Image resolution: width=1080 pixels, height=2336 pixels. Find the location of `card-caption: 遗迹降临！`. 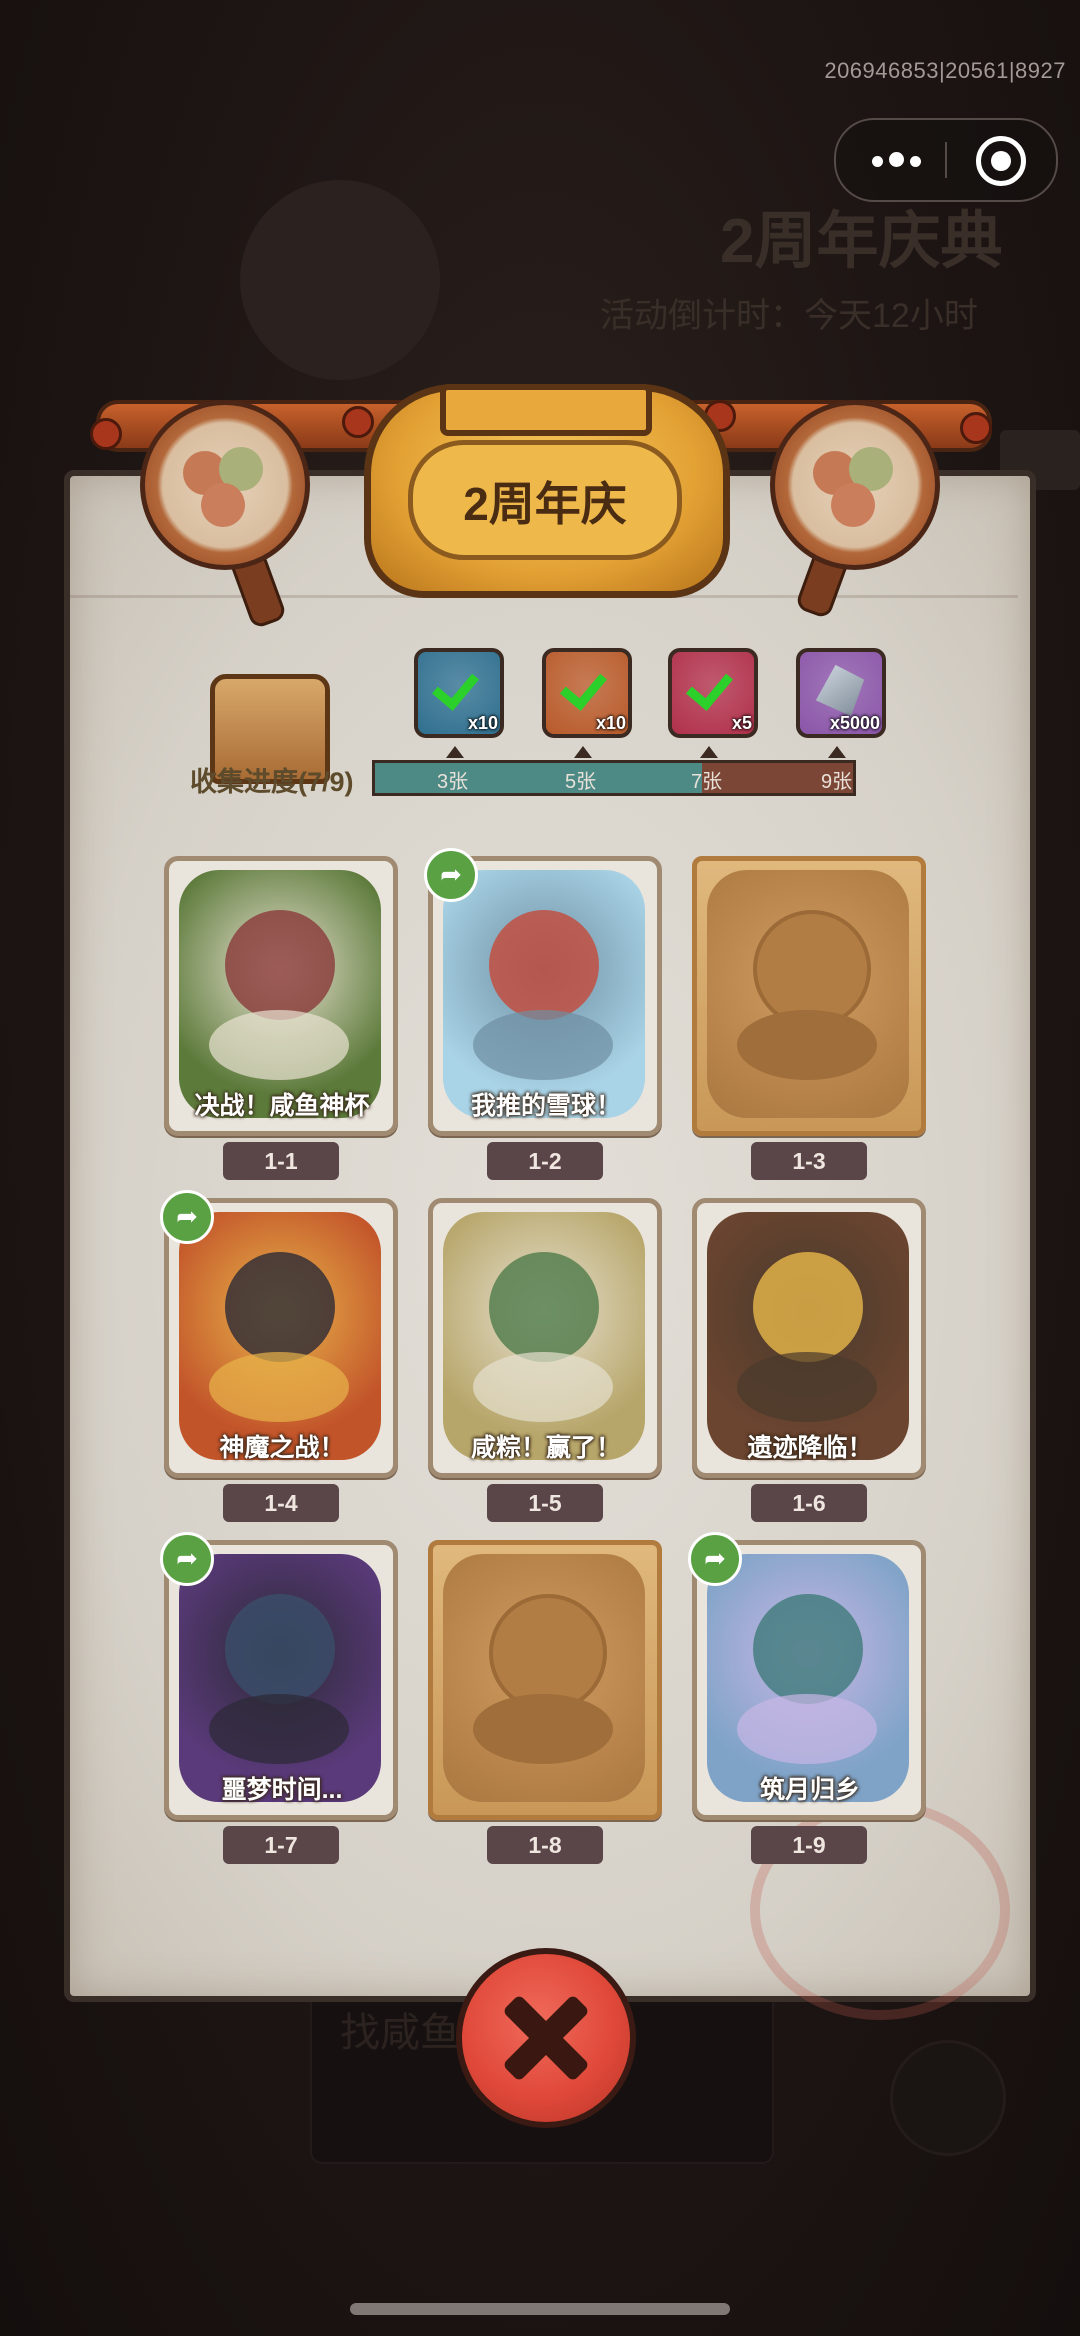

card-caption: 遗迹降临！ is located at coordinates (810, 1448).